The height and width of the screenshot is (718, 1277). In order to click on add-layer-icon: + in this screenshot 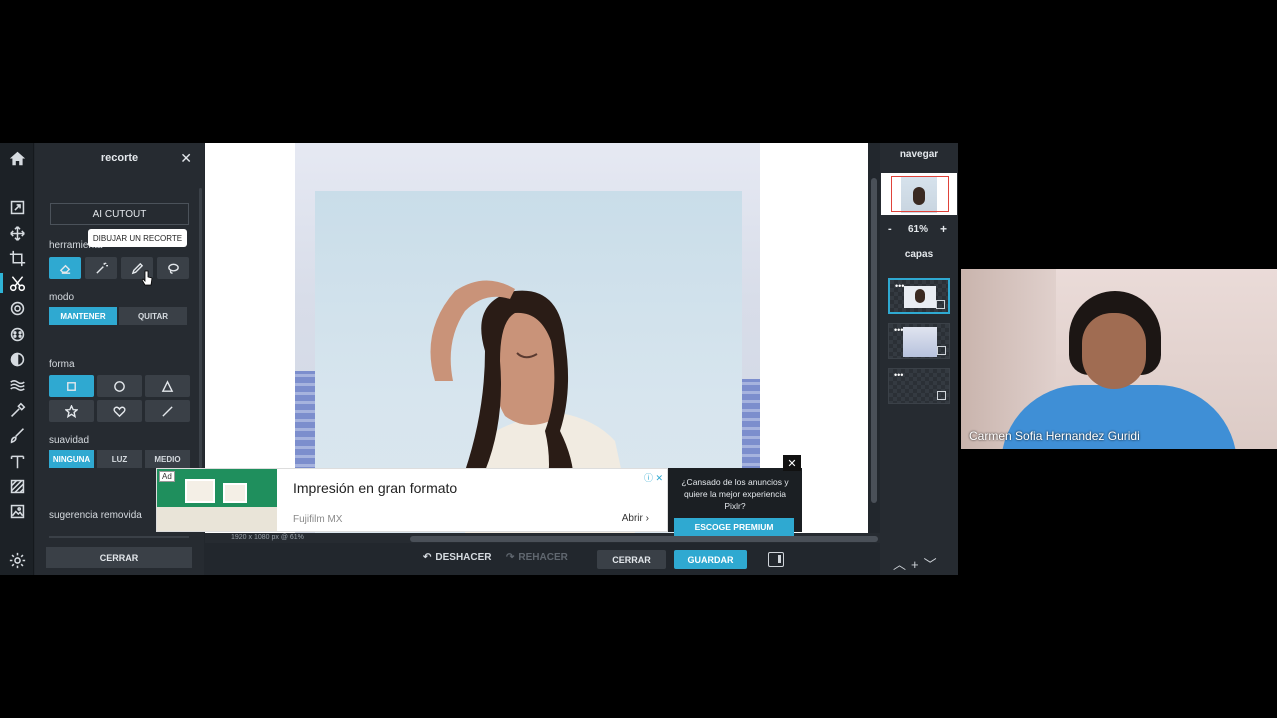, I will do `click(917, 564)`.